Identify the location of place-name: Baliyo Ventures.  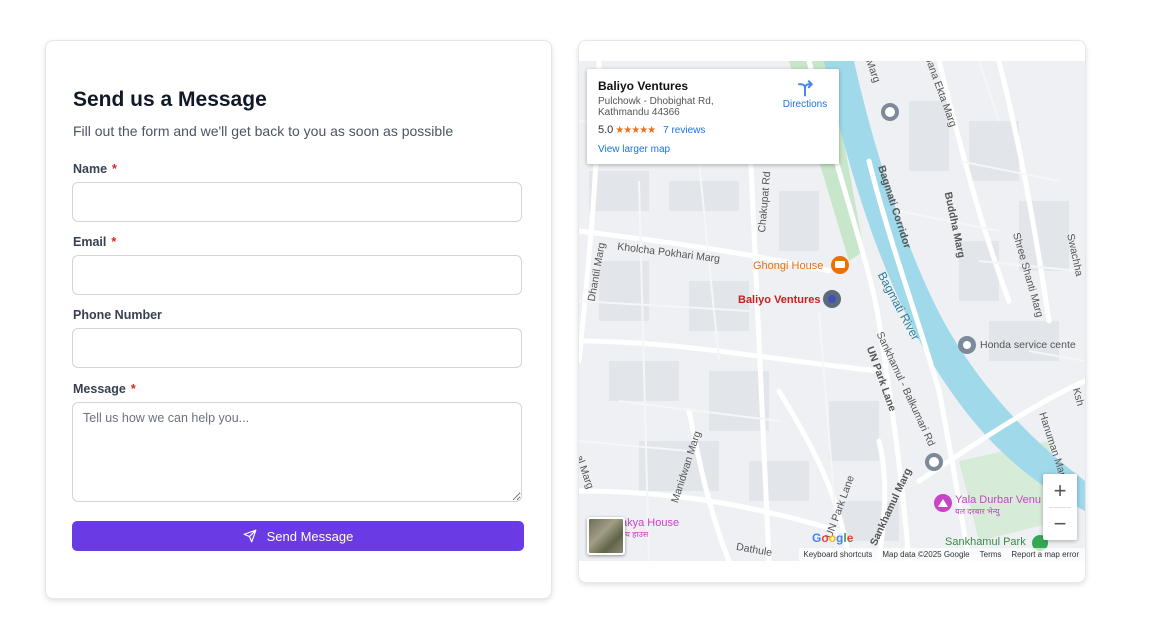
(643, 86).